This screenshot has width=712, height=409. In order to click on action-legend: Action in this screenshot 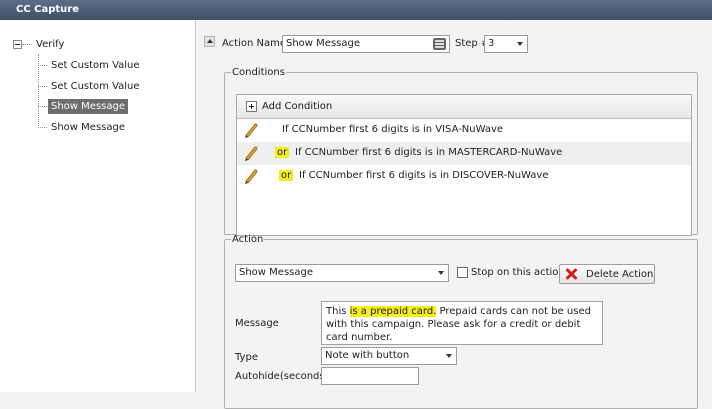, I will do `click(248, 239)`.